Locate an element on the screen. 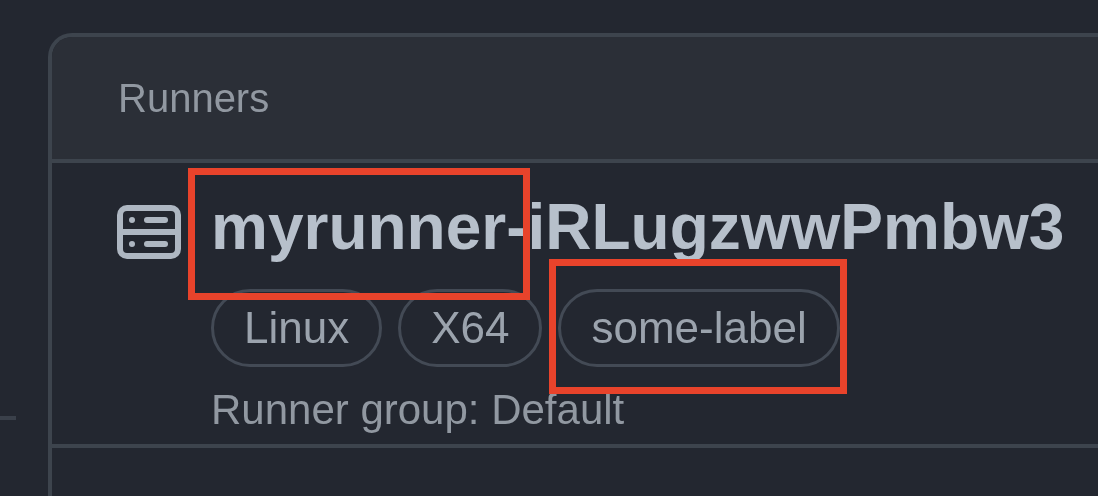 The height and width of the screenshot is (496, 1098). label-tag: Linux is located at coordinates (297, 328).